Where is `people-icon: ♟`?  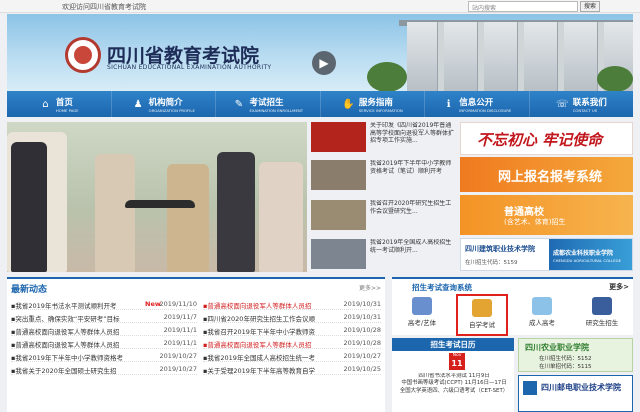
people-icon: ♟ is located at coordinates (138, 104).